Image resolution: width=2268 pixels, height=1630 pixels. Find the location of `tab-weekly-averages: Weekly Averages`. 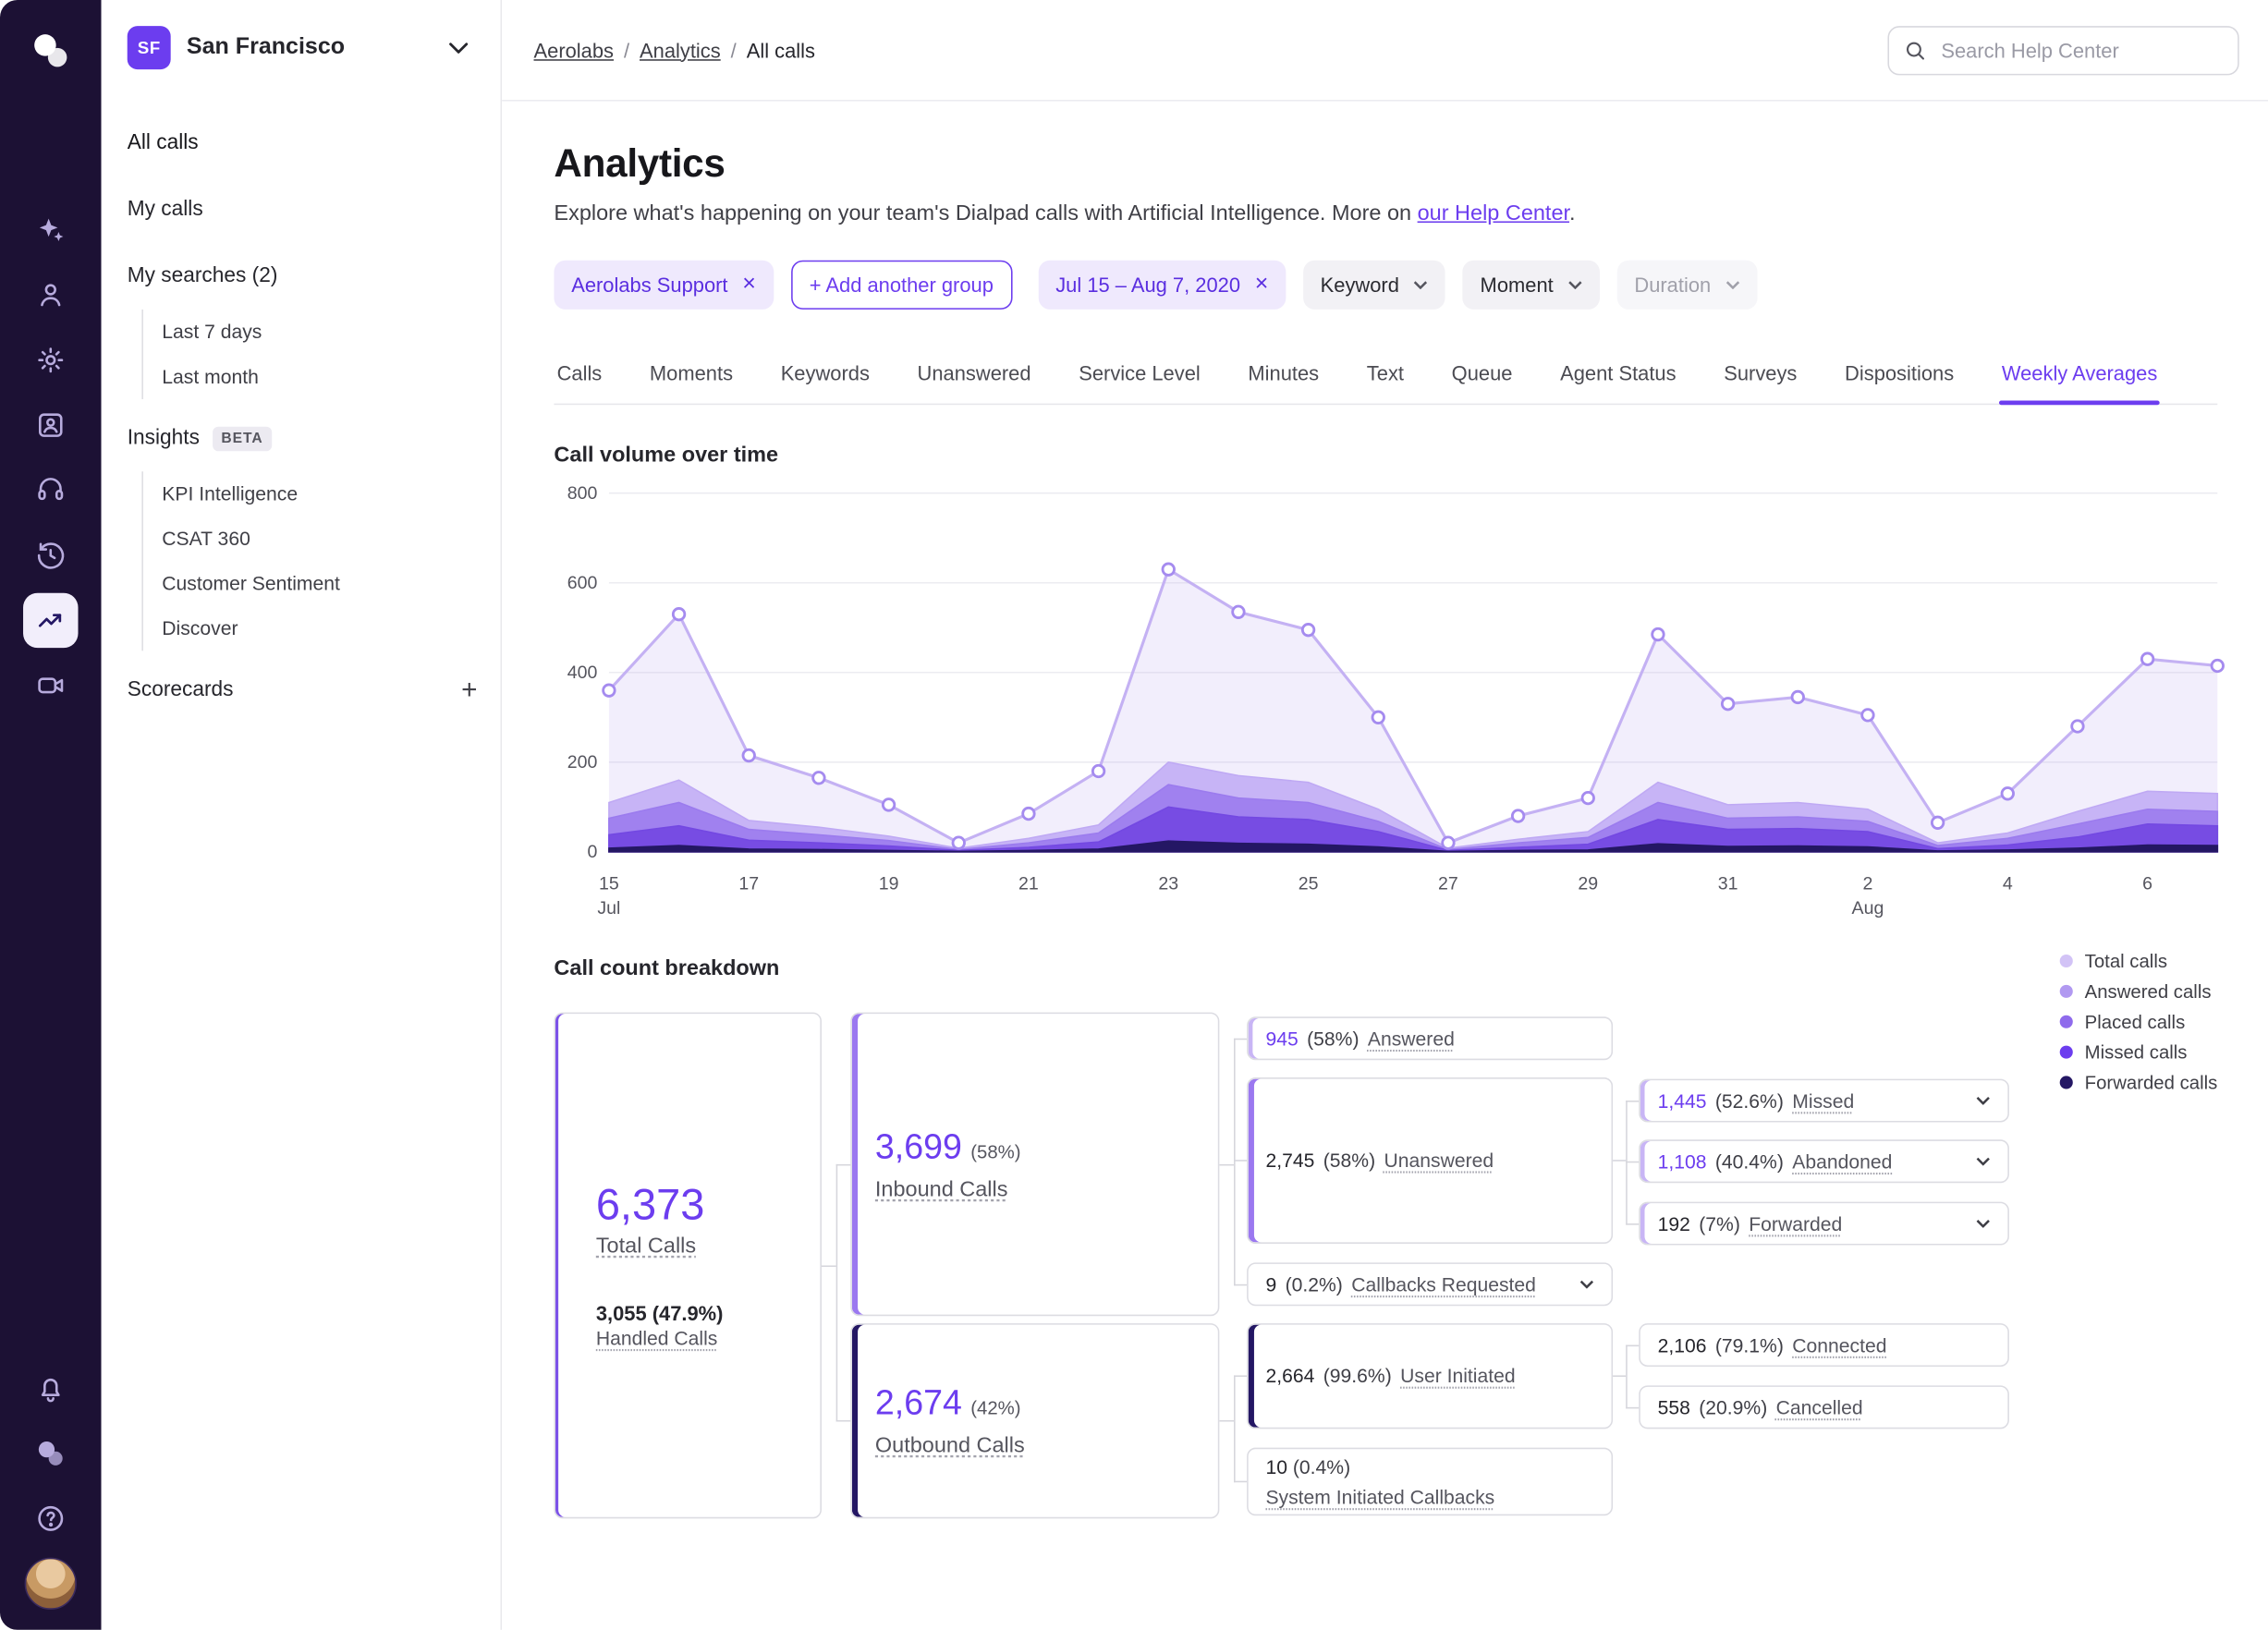

tab-weekly-averages: Weekly Averages is located at coordinates (2080, 376).